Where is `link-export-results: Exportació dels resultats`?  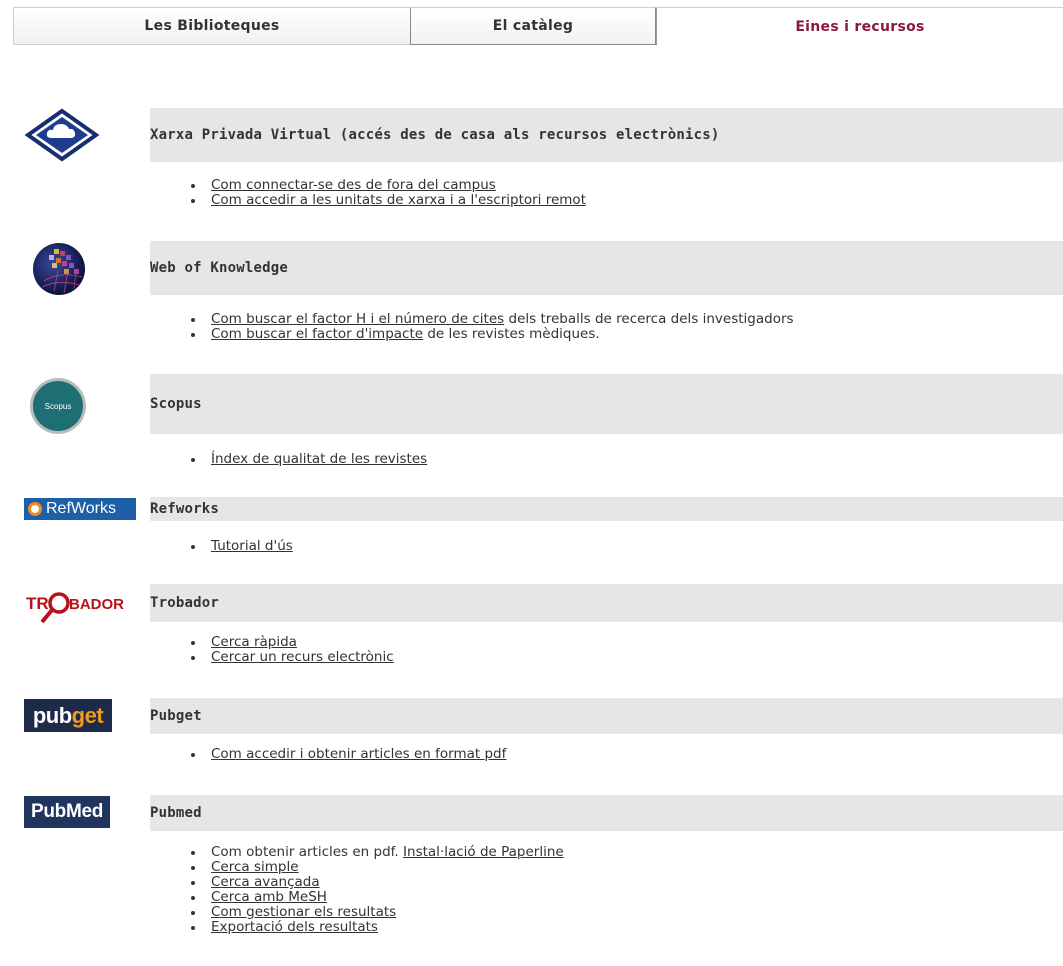 link-export-results: Exportació dels resultats is located at coordinates (294, 927).